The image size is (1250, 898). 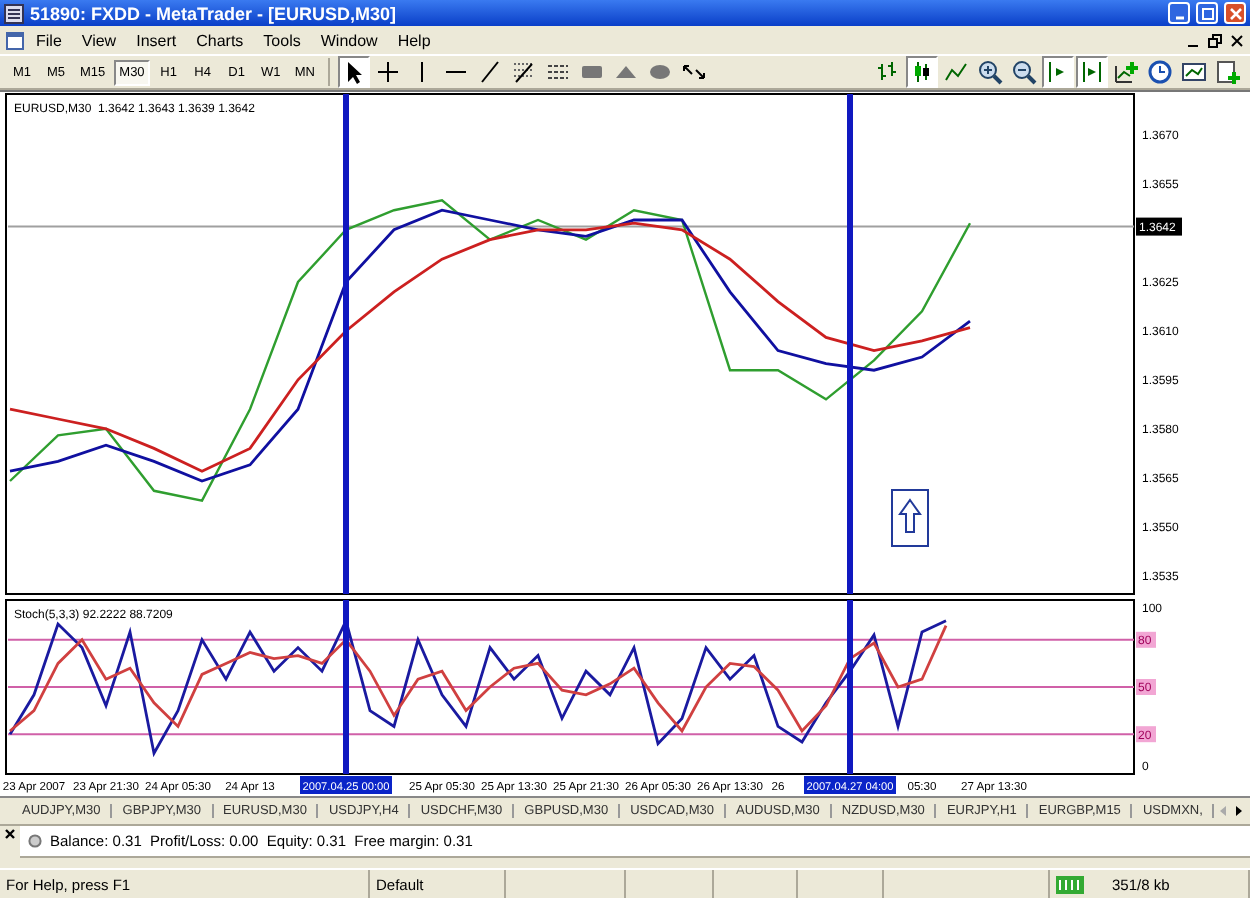 I want to click on chart-plus-icon, so click(x=1126, y=72).